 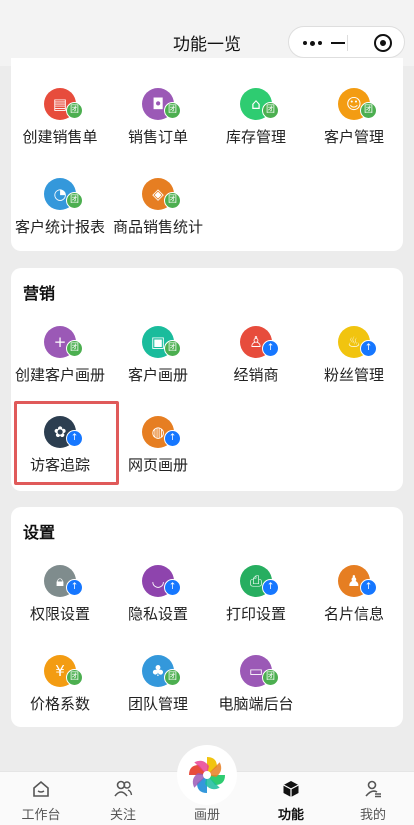 What do you see at coordinates (41, 815) in the screenshot?
I see `tab-label: 工作台` at bounding box center [41, 815].